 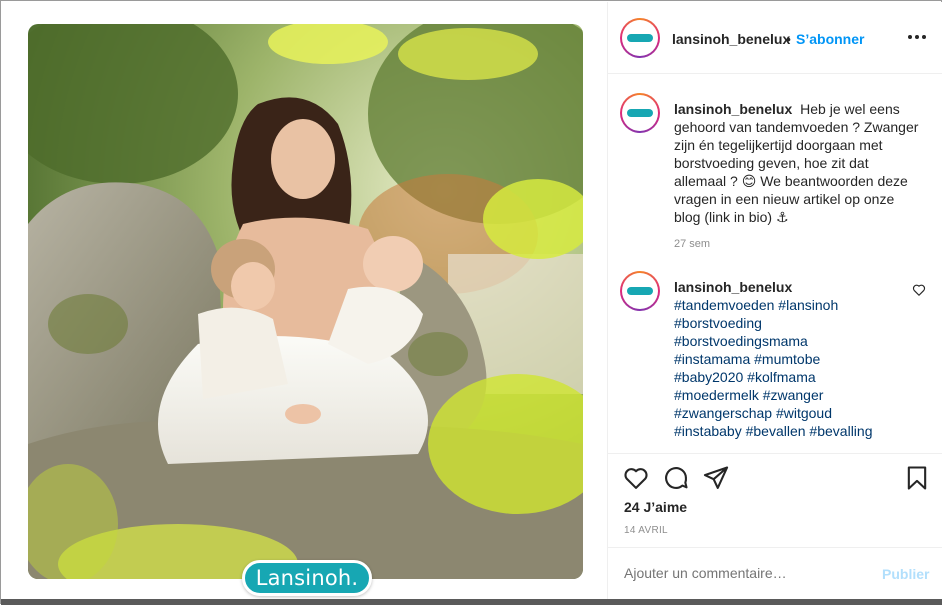 What do you see at coordinates (799, 305) in the screenshot?
I see `hashtag-line: #tandemvoeden #lansinoh` at bounding box center [799, 305].